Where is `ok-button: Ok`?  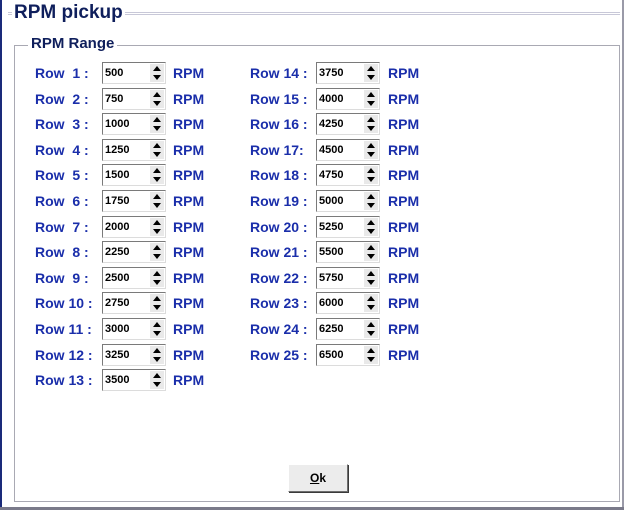 ok-button: Ok is located at coordinates (318, 478).